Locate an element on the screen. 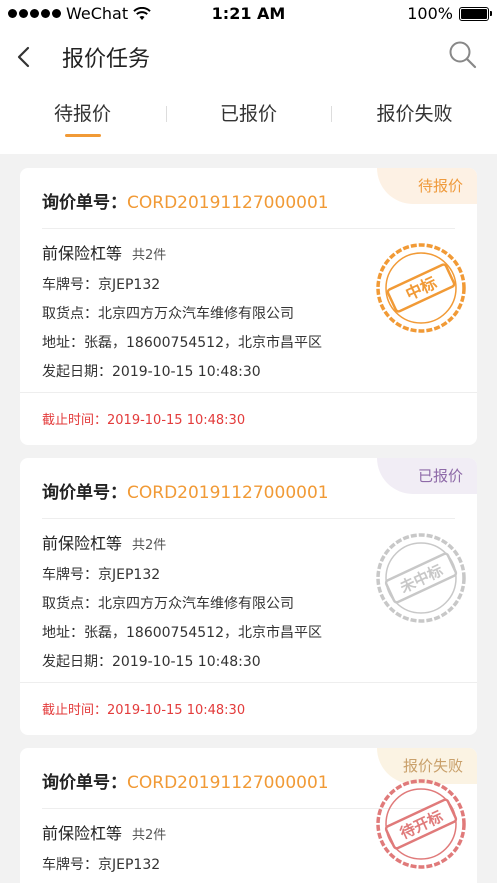 The height and width of the screenshot is (883, 497). page-title: 报价任务 is located at coordinates (106, 59).